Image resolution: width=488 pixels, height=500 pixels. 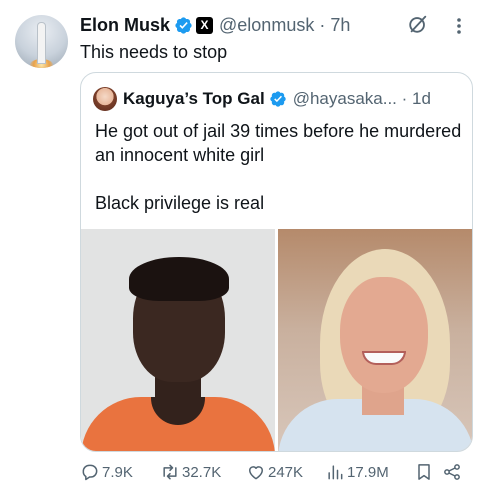 I want to click on like-icon, so click(x=256, y=473).